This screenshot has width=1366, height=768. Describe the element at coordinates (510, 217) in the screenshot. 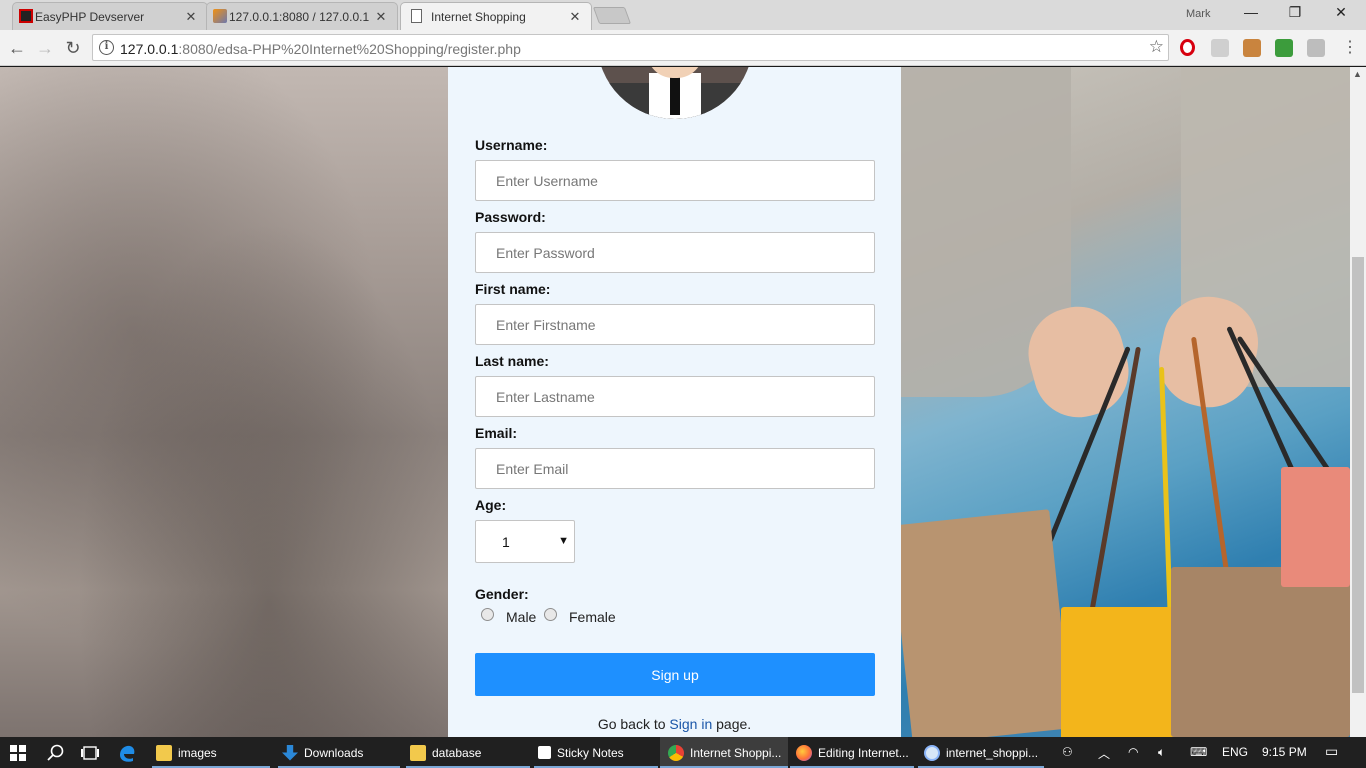

I see `password-label: Password:` at that location.